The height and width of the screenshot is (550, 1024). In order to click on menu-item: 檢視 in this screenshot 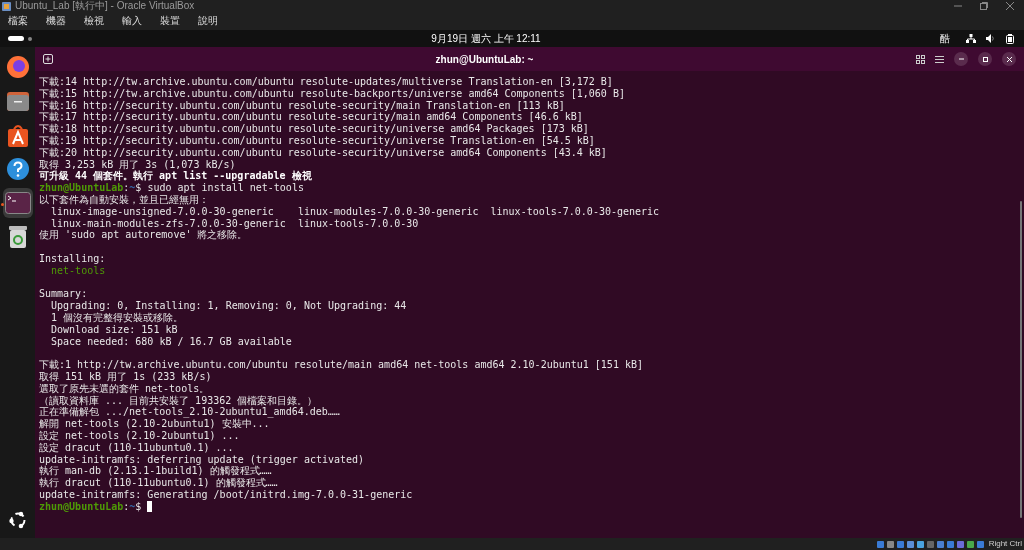, I will do `click(94, 21)`.